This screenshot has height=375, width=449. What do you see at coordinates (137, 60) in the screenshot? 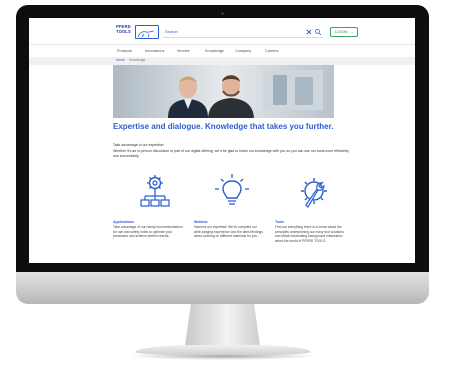
I see `breadcrumb-current: Knowledge` at bounding box center [137, 60].